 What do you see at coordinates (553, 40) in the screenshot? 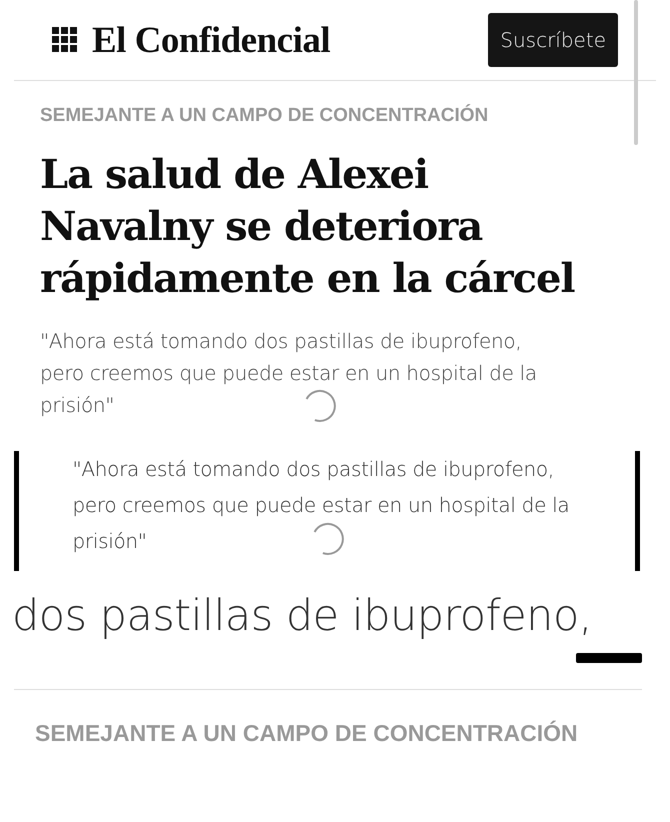
I see `subscribe-button: Suscríbete` at bounding box center [553, 40].